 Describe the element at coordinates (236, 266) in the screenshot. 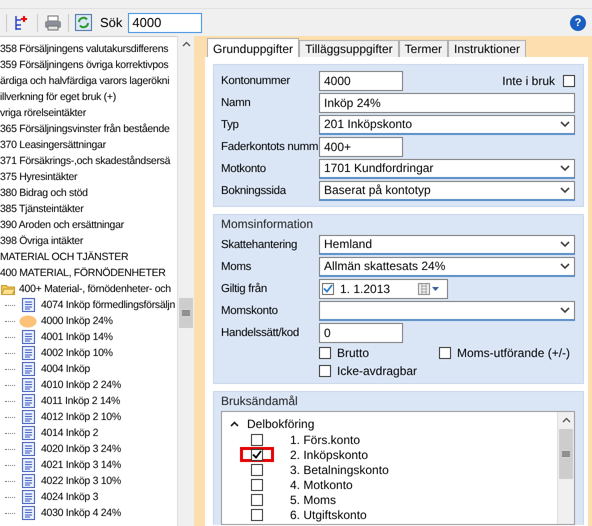

I see `field-label: Moms` at that location.